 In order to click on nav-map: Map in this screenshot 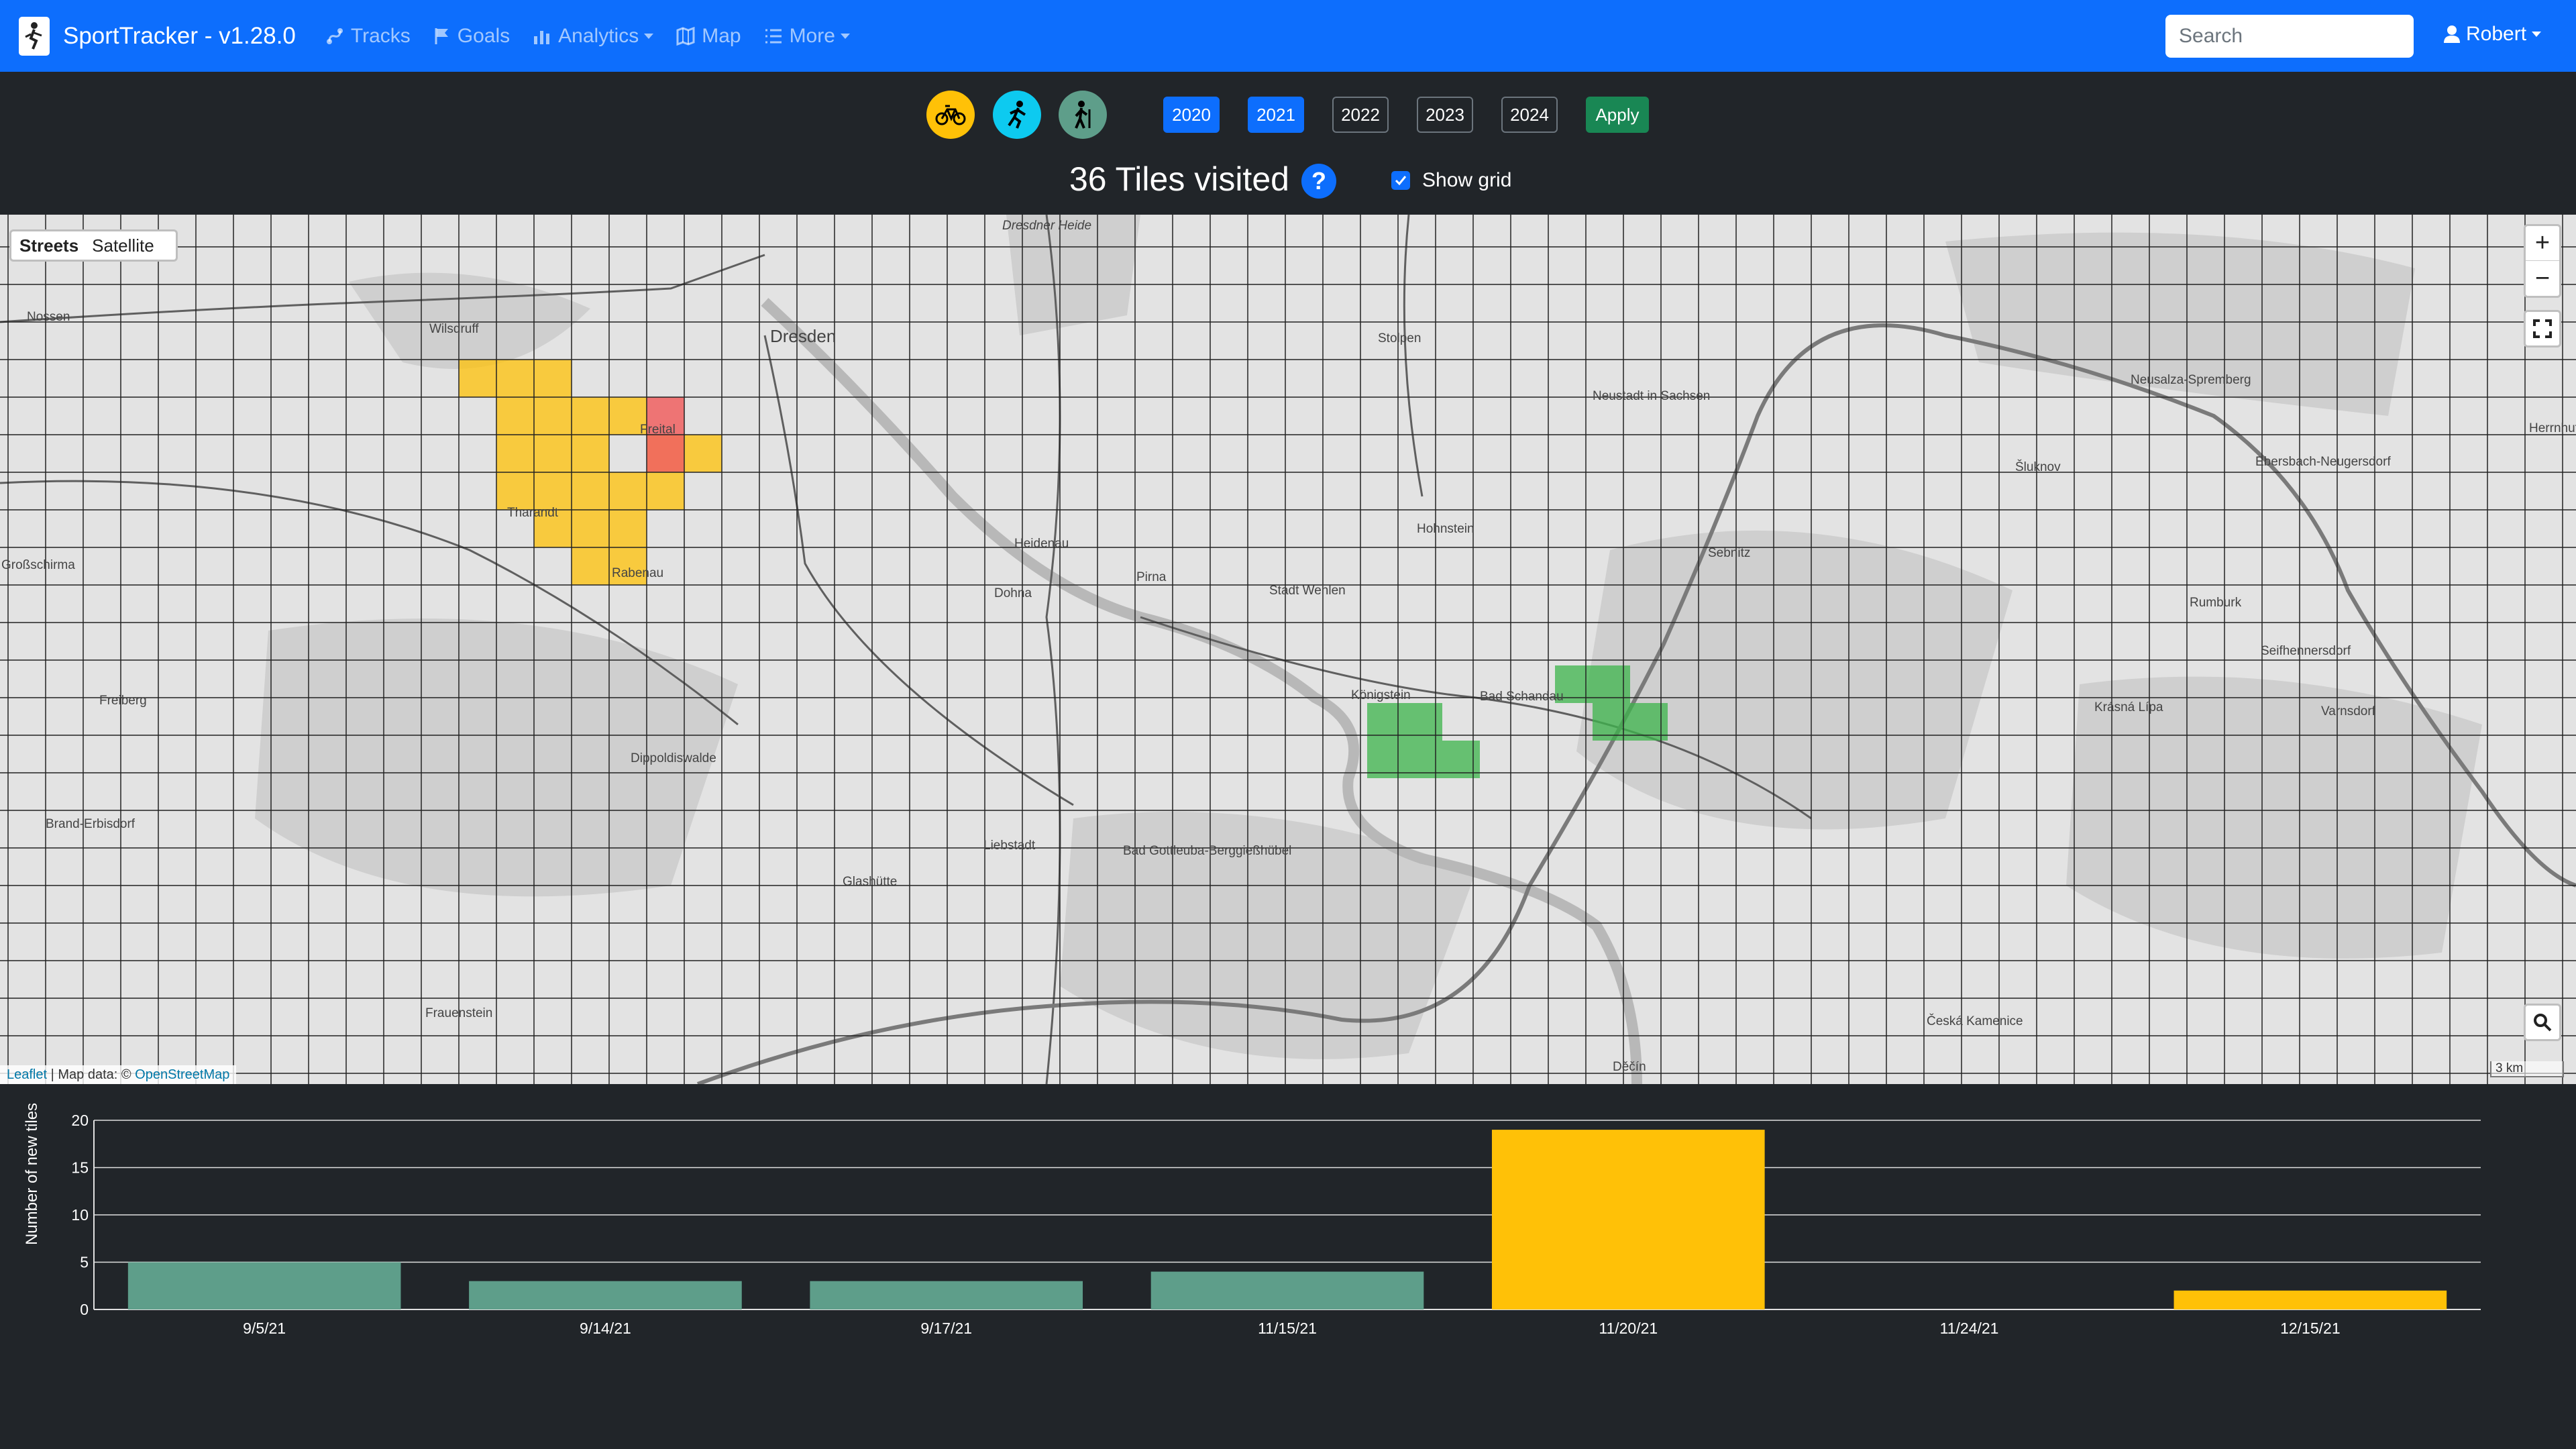, I will do `click(708, 36)`.